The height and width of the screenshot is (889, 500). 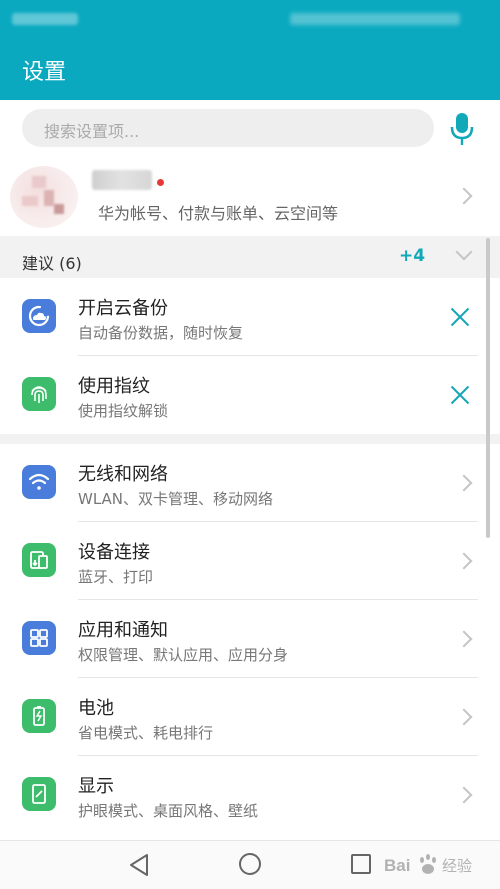 What do you see at coordinates (462, 129) in the screenshot?
I see `mic-icon` at bounding box center [462, 129].